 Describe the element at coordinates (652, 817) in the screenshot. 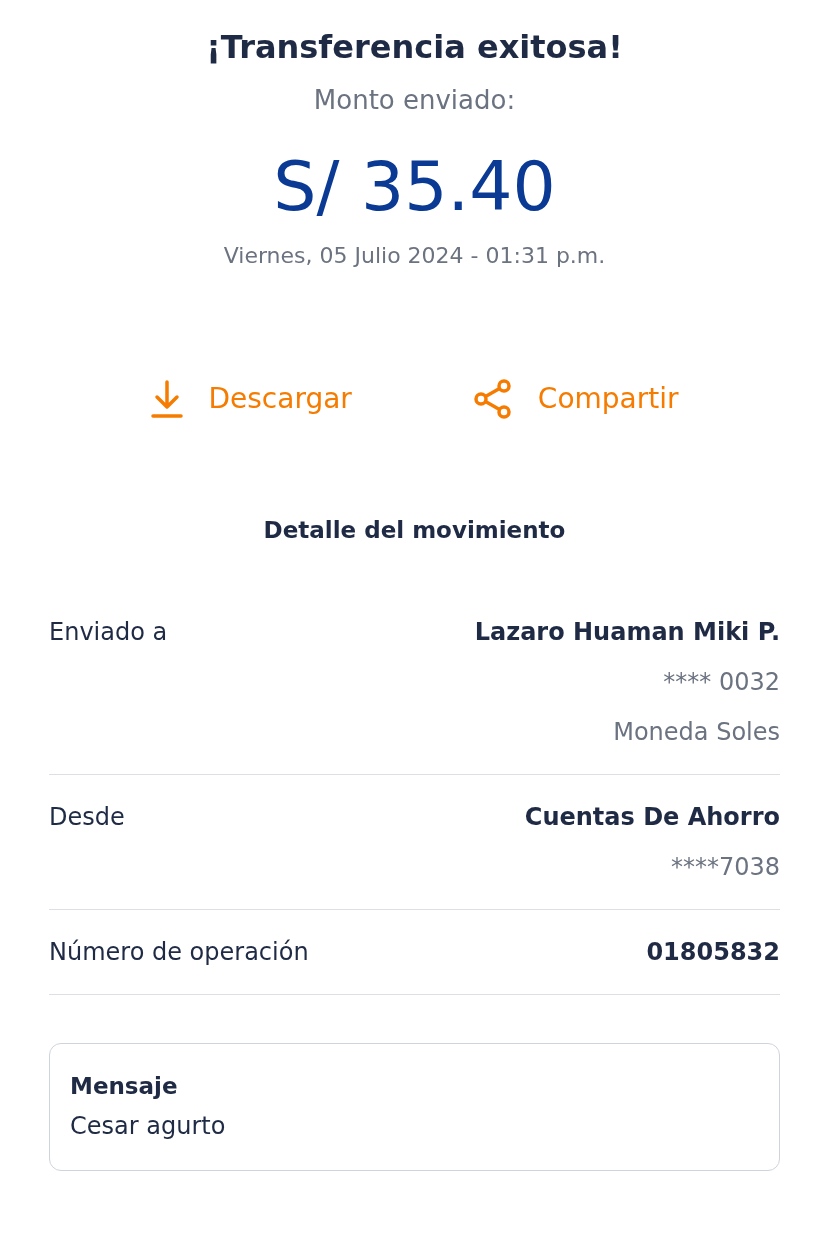

I see `detail-value: Cuentas De Ahorro` at that location.